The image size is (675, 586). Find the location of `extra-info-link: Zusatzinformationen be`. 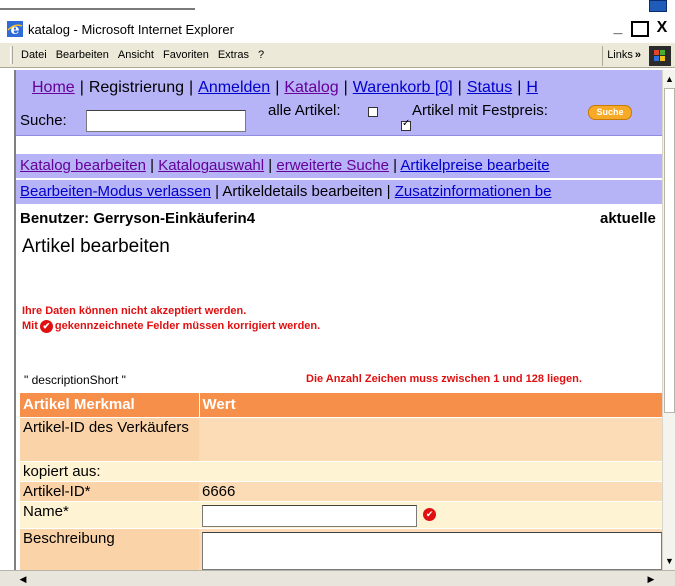

extra-info-link: Zusatzinformationen be is located at coordinates (473, 191).